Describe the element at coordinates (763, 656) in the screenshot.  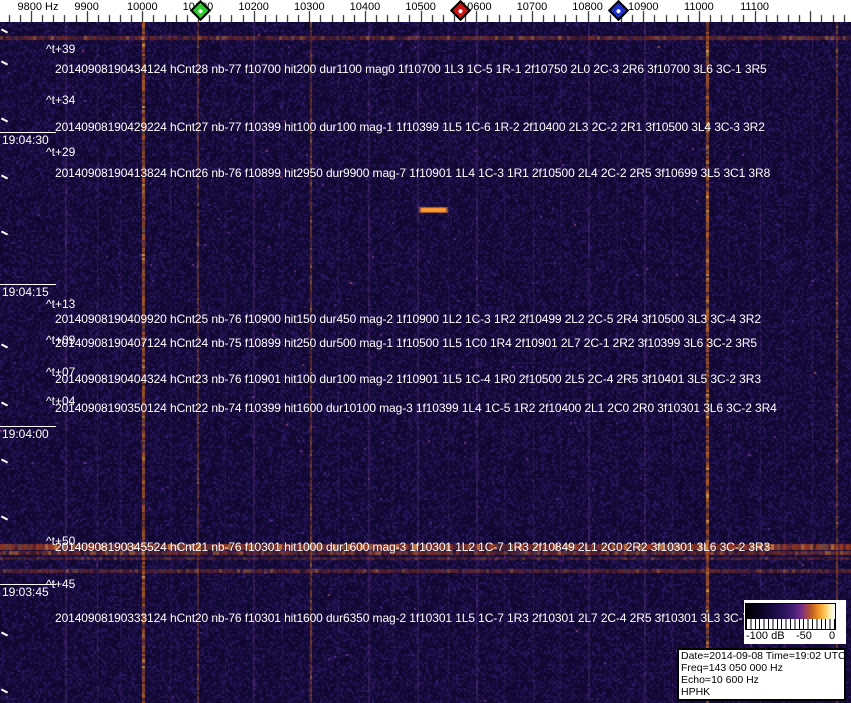
I see `info-date-time: Date=2014-09-08 Time=19:02 UTC` at that location.